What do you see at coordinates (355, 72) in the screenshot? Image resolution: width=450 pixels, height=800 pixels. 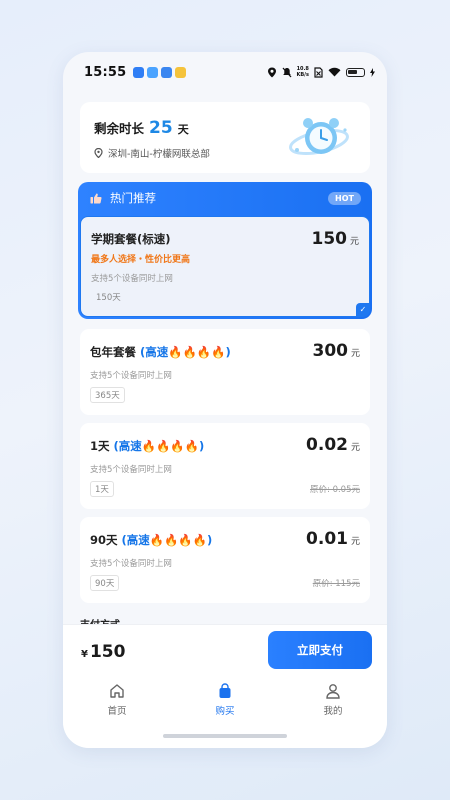 I see `battery-icon` at bounding box center [355, 72].